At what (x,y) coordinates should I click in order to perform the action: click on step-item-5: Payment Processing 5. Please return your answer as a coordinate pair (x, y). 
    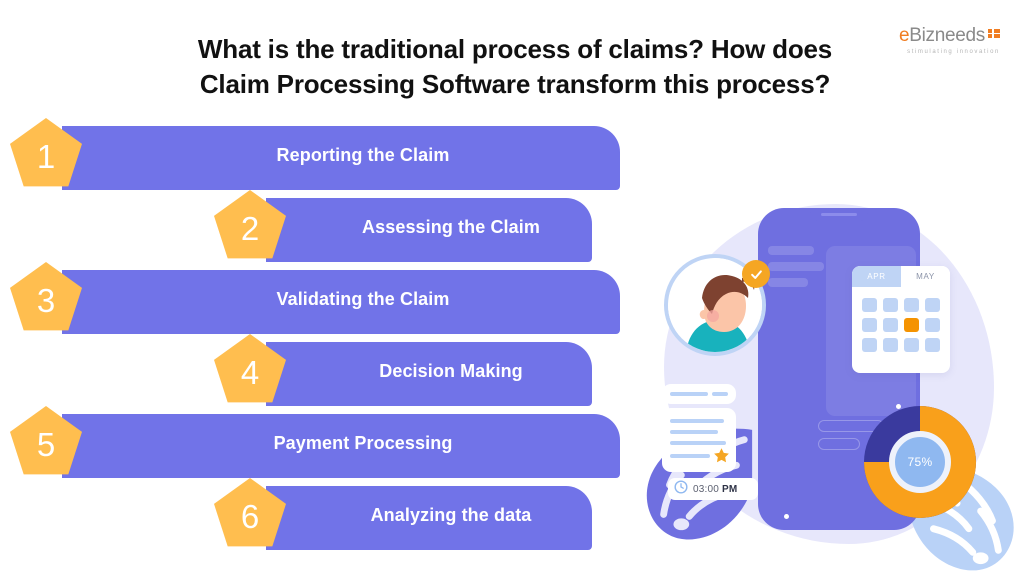
    Looking at the image, I should click on (310, 445).